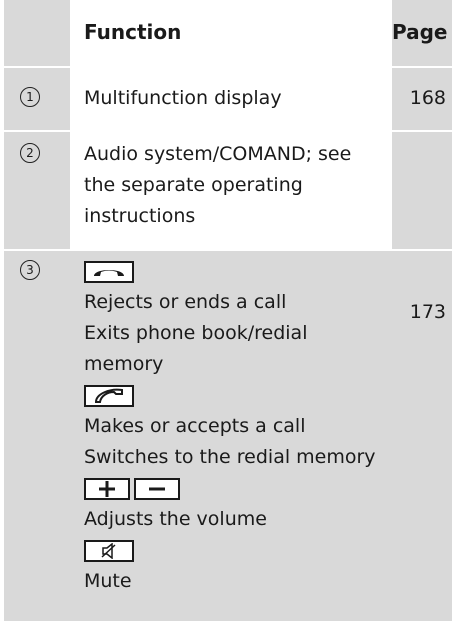 The width and height of the screenshot is (452, 621). I want to click on row-marker: 1, so click(30, 97).